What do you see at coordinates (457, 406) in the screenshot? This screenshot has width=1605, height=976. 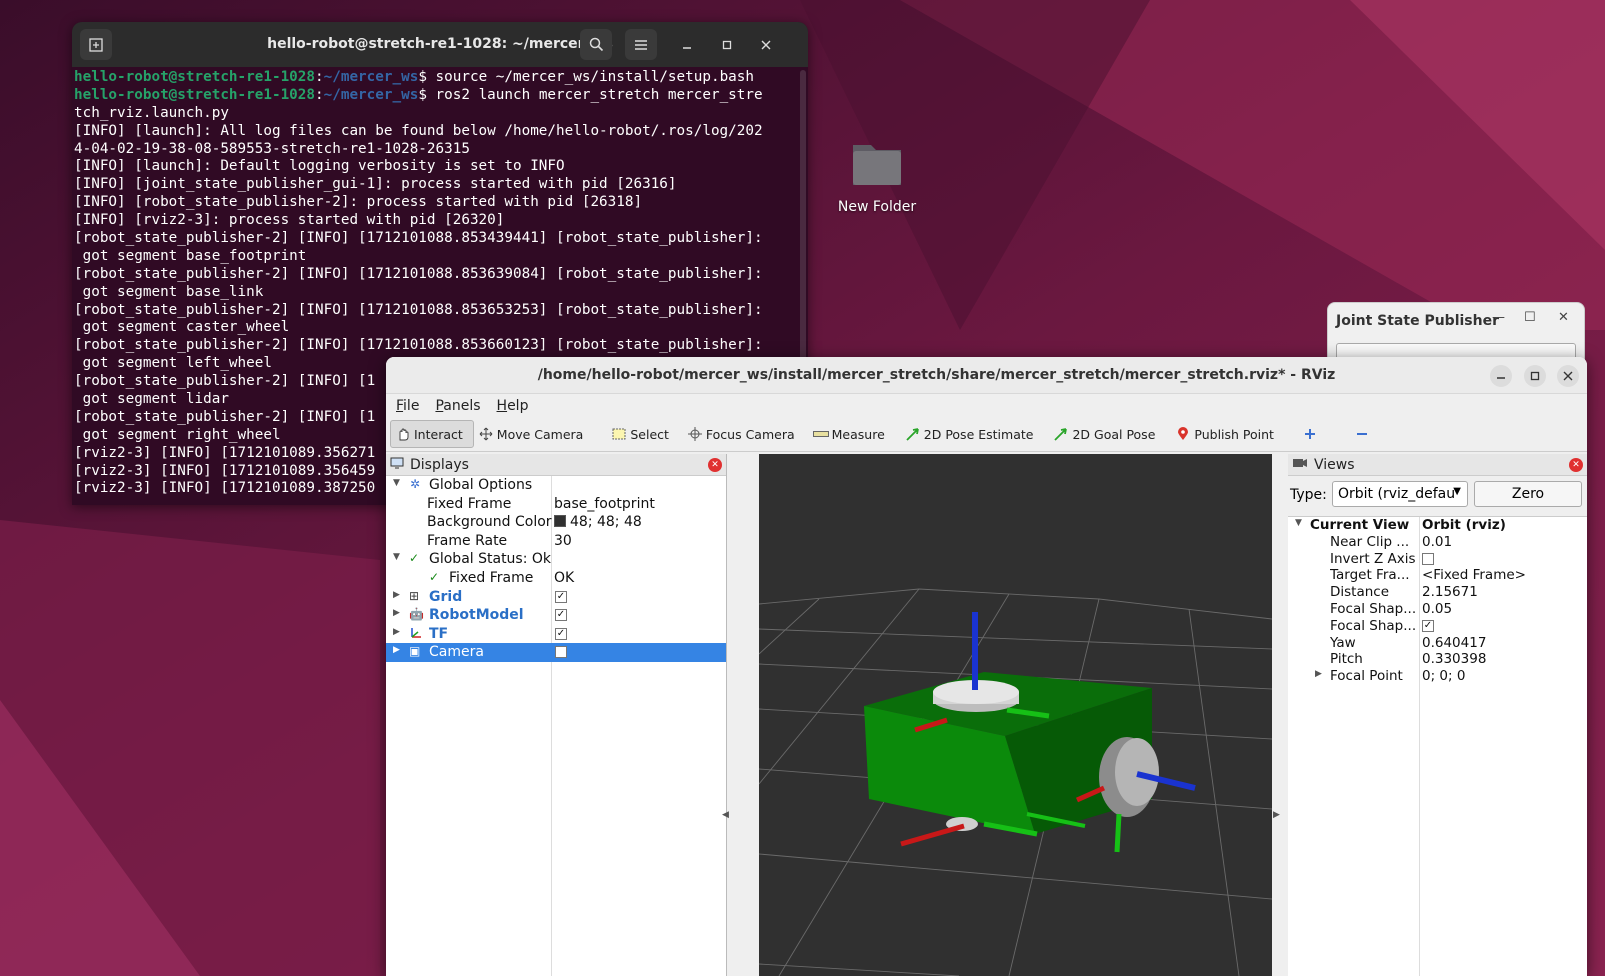 I see `menu-panels: Panels` at bounding box center [457, 406].